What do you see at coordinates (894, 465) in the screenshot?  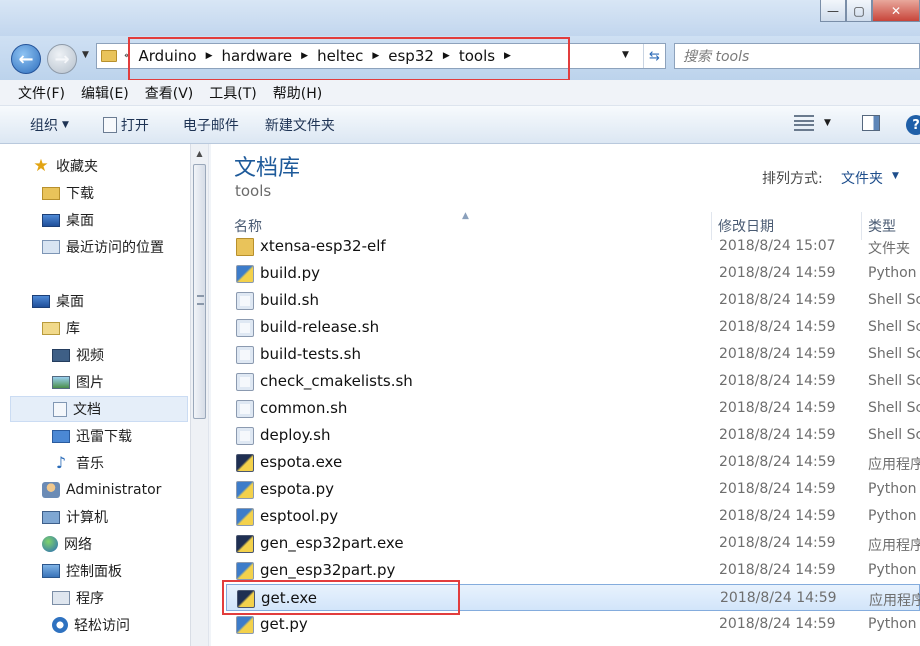 I see `file-type: 应用程序` at bounding box center [894, 465].